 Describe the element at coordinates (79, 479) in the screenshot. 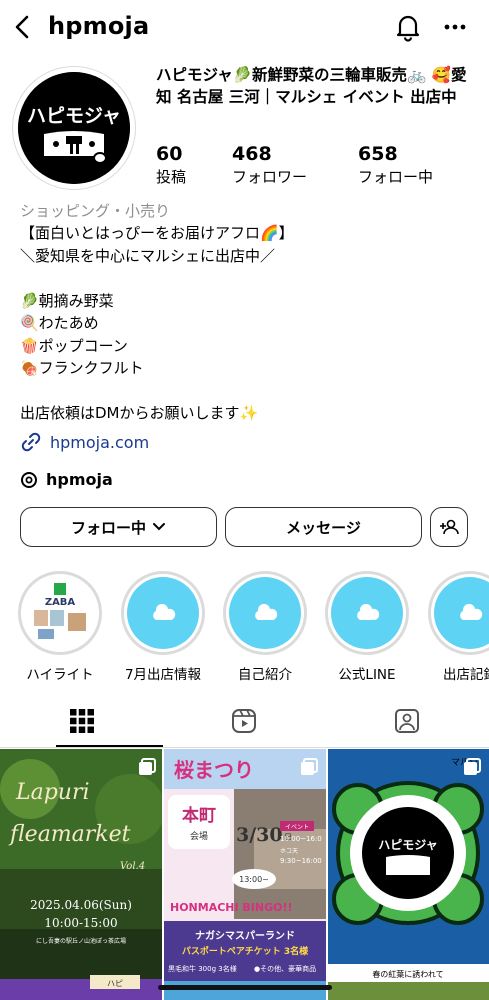

I see `threads-label: hpmoja` at that location.